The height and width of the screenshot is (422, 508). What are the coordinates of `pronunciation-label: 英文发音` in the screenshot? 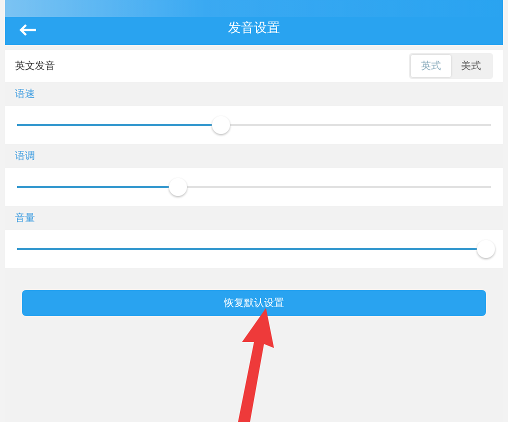 It's located at (35, 66).